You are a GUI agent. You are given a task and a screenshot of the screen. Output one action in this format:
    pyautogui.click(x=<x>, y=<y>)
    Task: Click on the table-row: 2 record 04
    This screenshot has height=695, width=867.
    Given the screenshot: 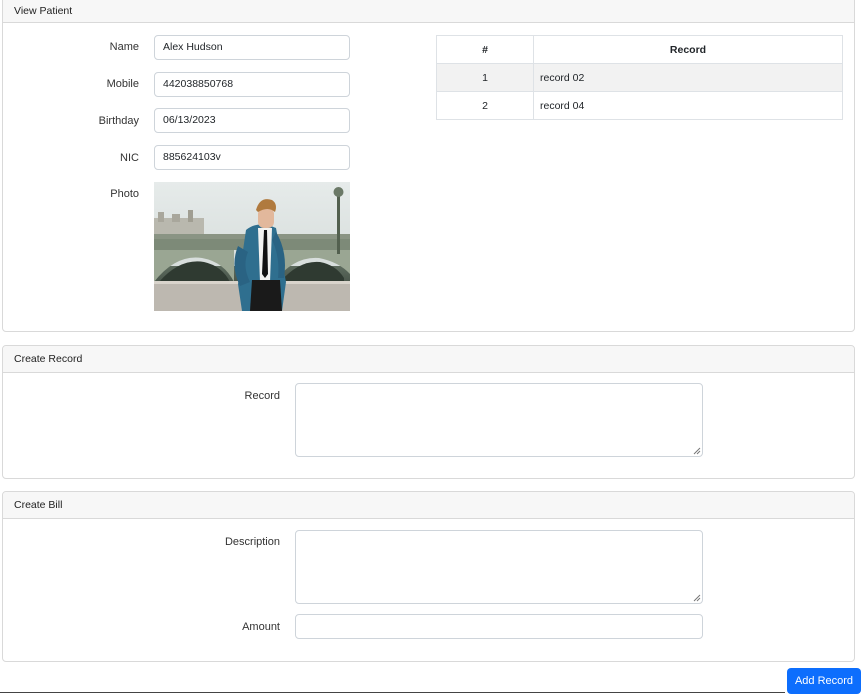 What is the action you would take?
    pyautogui.click(x=639, y=105)
    